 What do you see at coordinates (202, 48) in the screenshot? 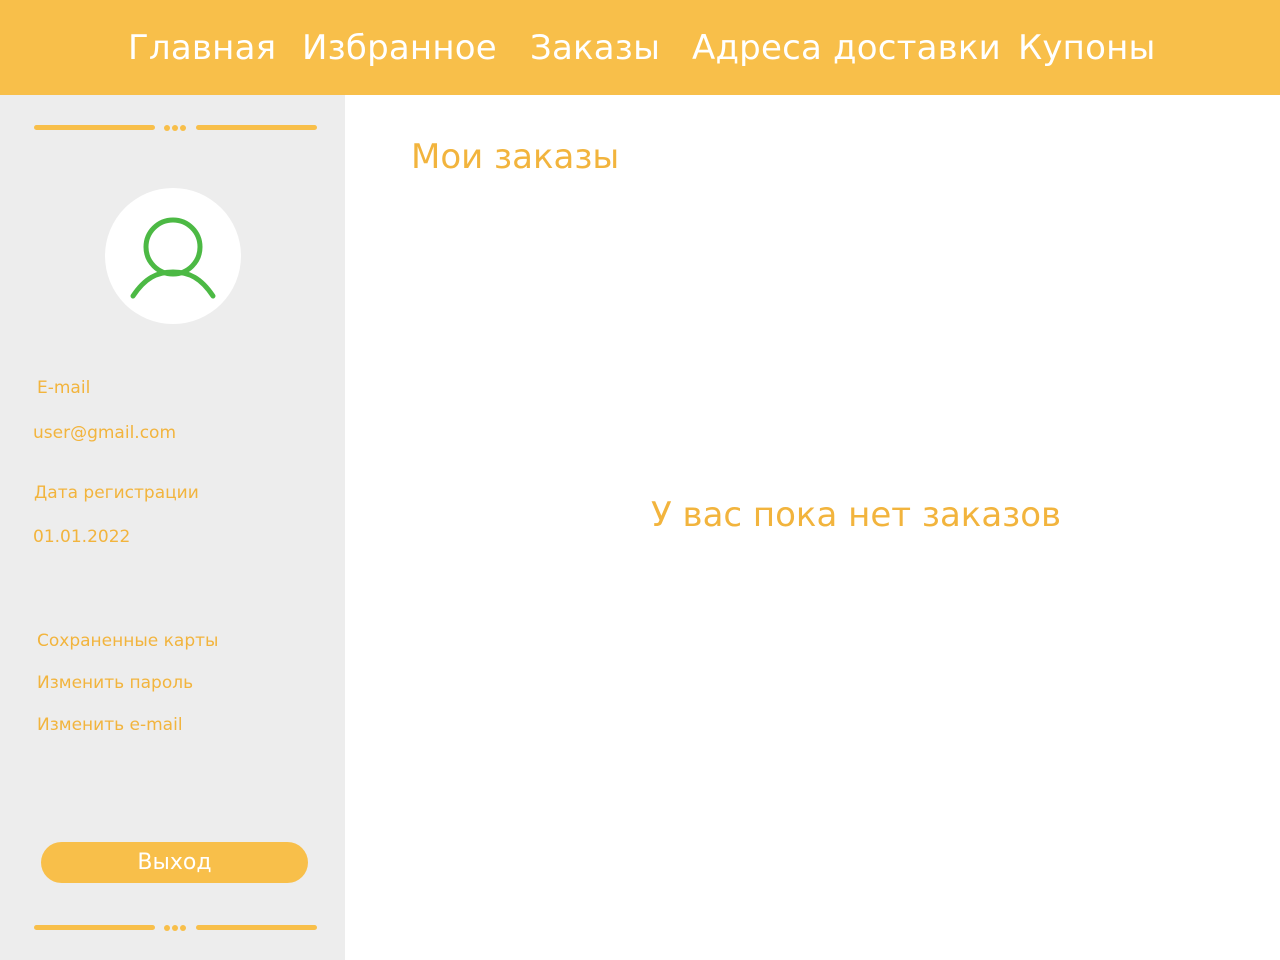
I see `nav-item-home: Главная` at bounding box center [202, 48].